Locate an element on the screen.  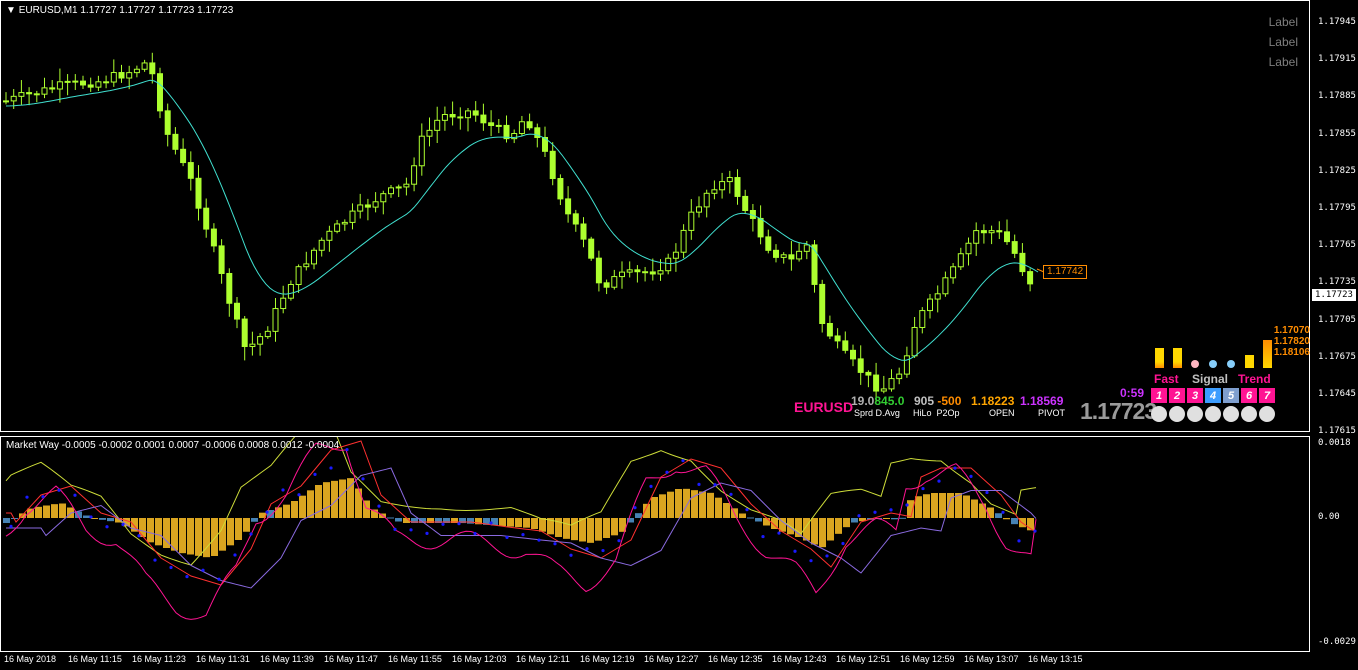
time-axis-label: 16 May 11:15 is located at coordinates (95, 659).